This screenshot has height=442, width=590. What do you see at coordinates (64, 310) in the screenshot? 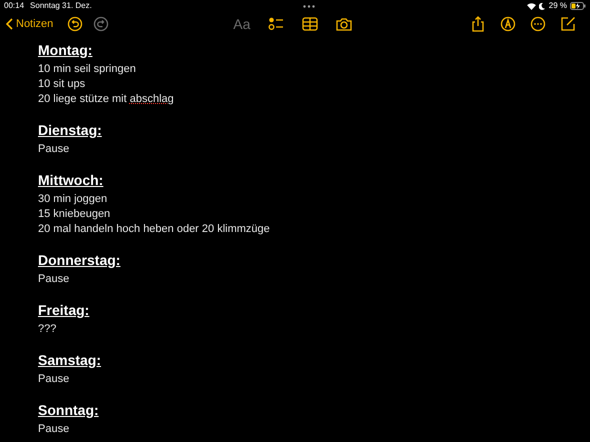
I see `day-heading: Freitag:` at bounding box center [64, 310].